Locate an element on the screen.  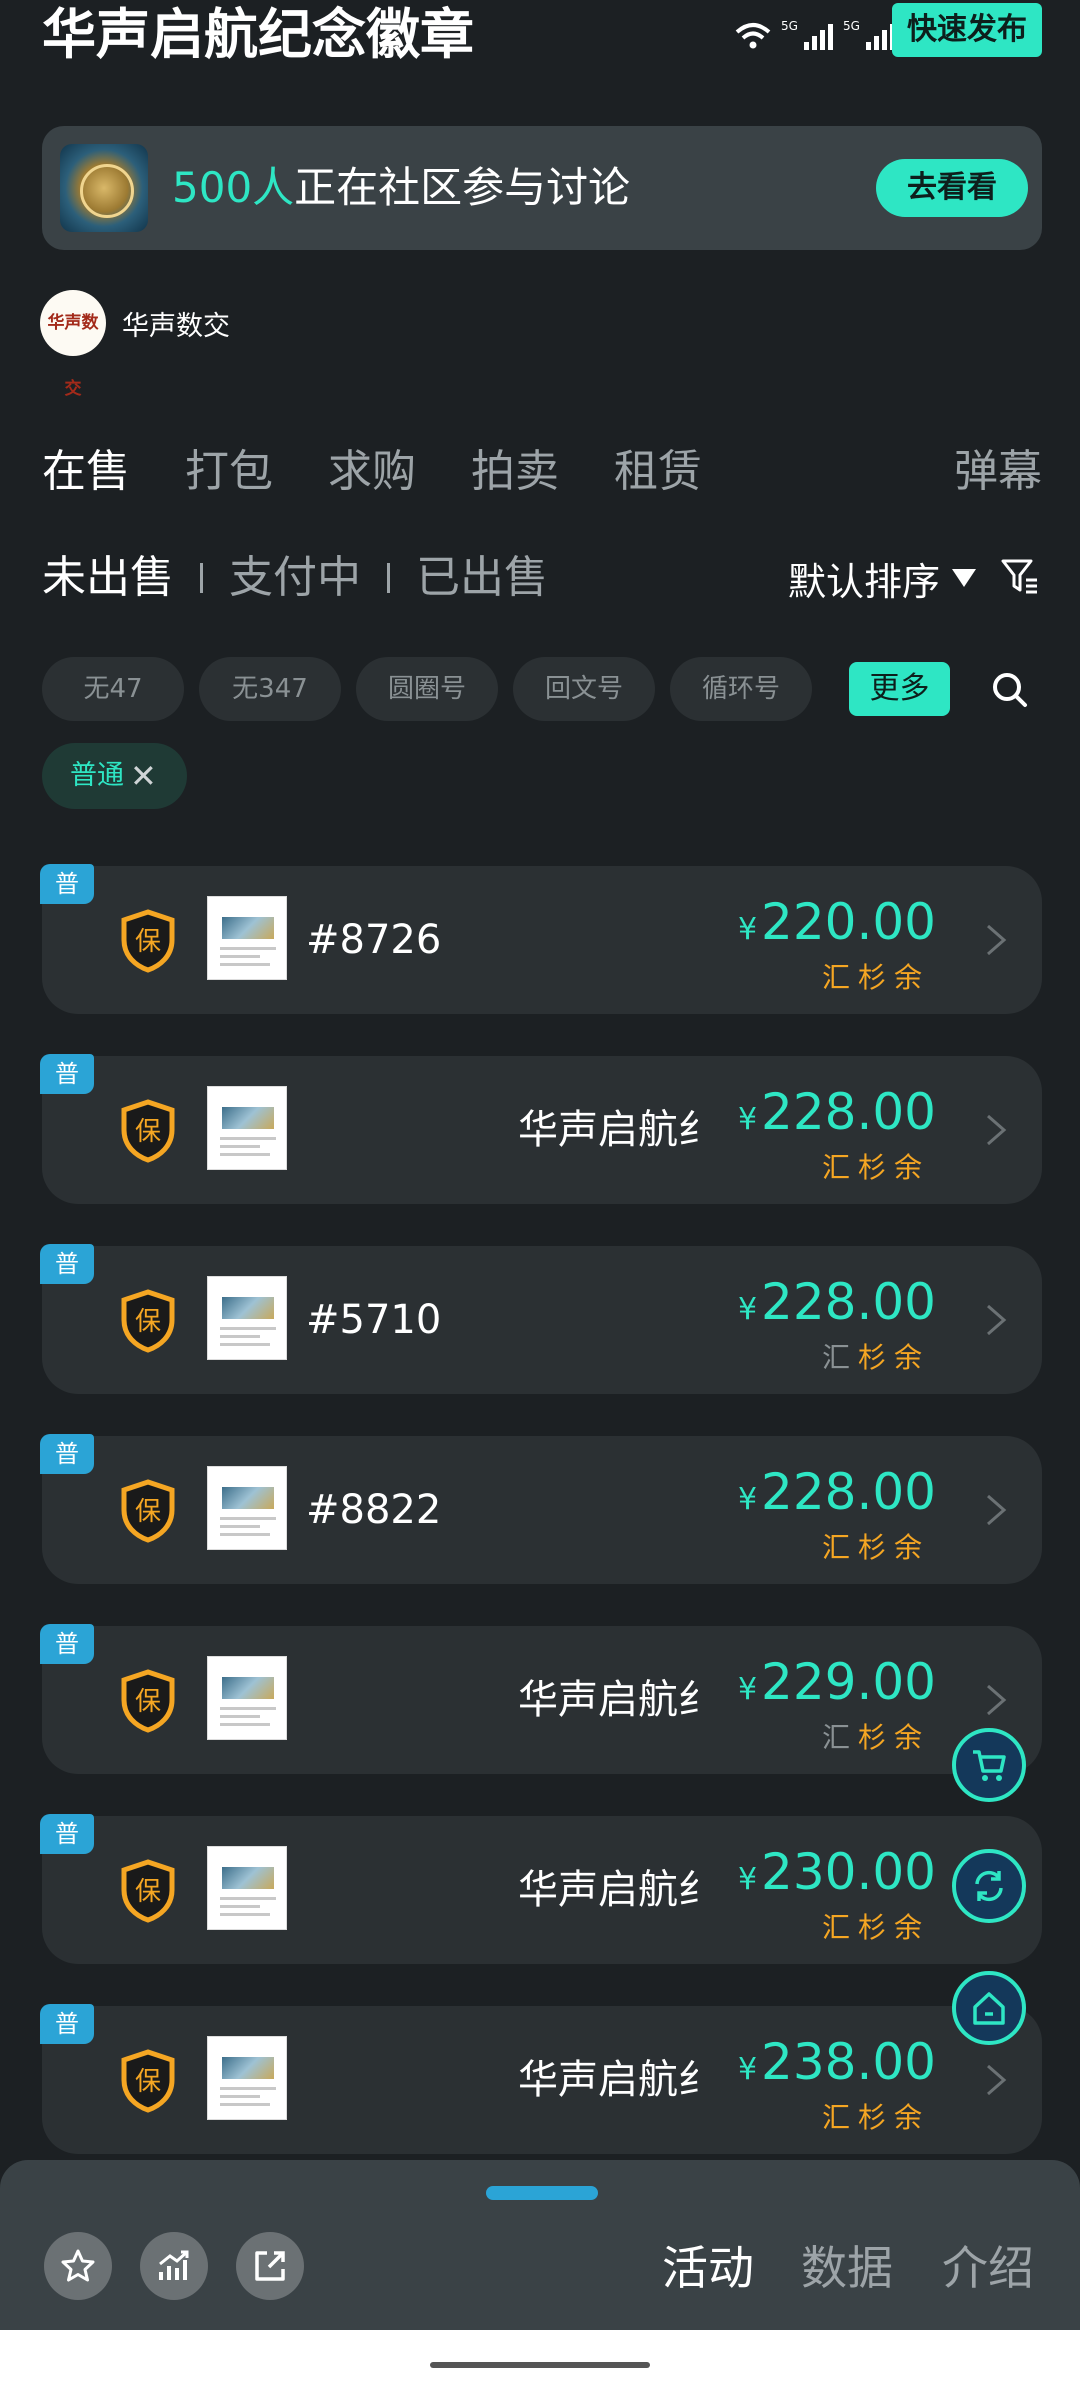
listing-card: 普 保 华声启航纟 ¥229.00 汇杉余 is located at coordinates (541, 1699).